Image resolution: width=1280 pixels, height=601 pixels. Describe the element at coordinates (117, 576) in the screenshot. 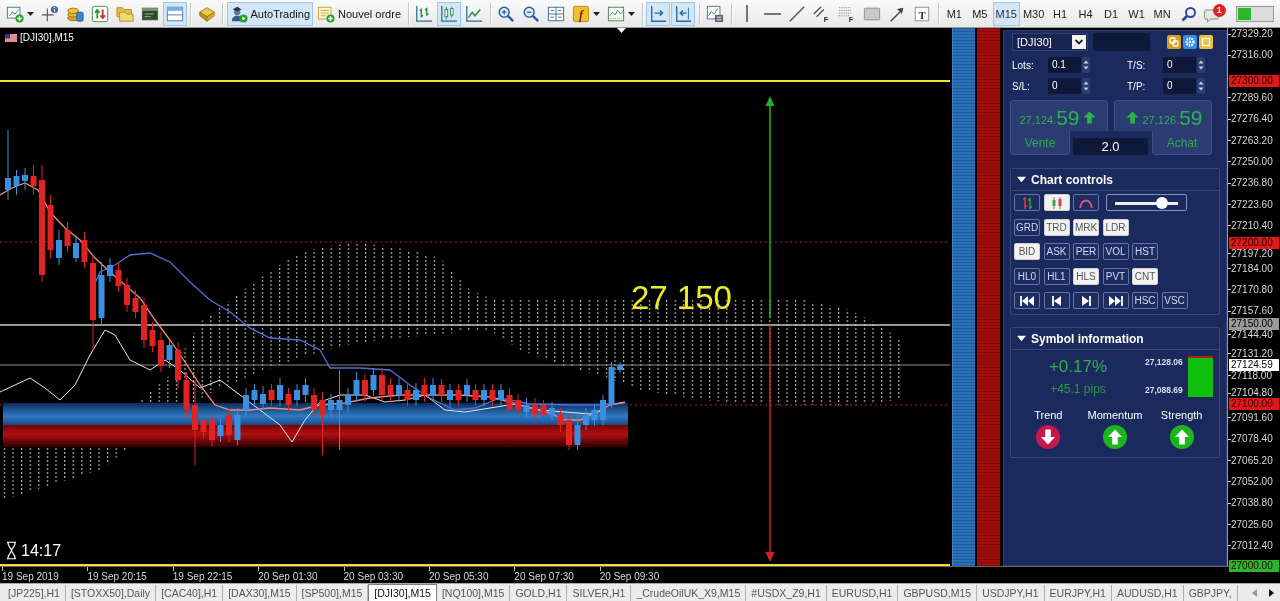

I see `time-label: 19 Sep 20:15` at that location.